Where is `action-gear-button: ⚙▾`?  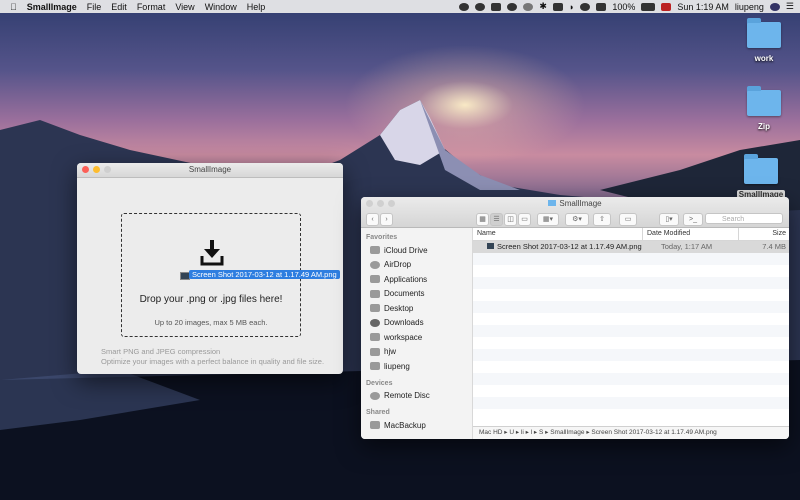
action-gear-button: ⚙▾ is located at coordinates (577, 219).